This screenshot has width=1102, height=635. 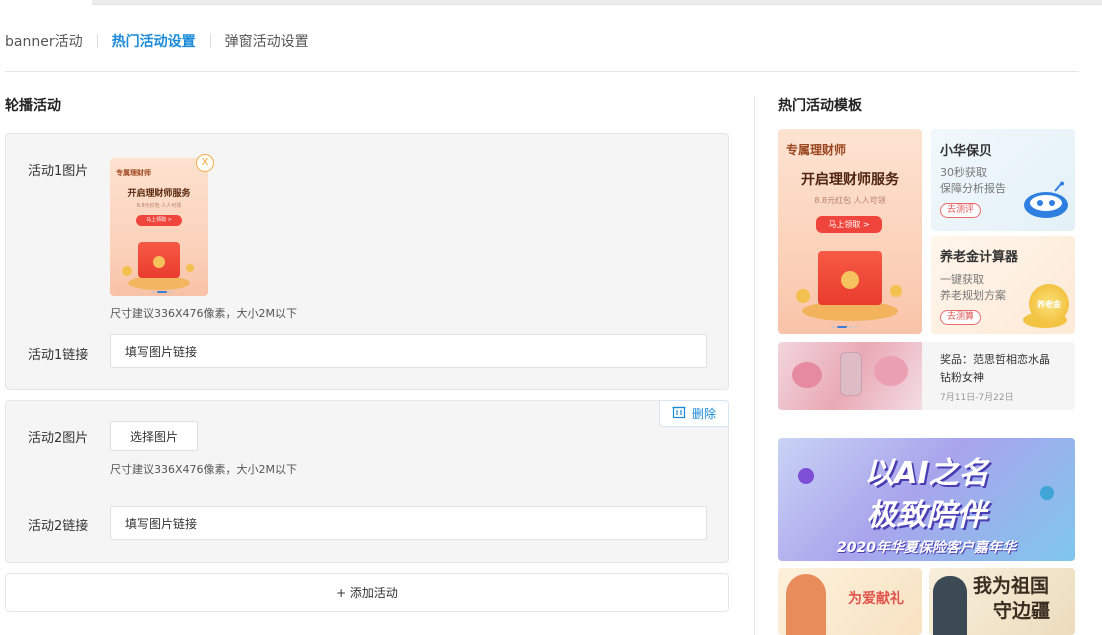 I want to click on girl-illustration, so click(x=806, y=604).